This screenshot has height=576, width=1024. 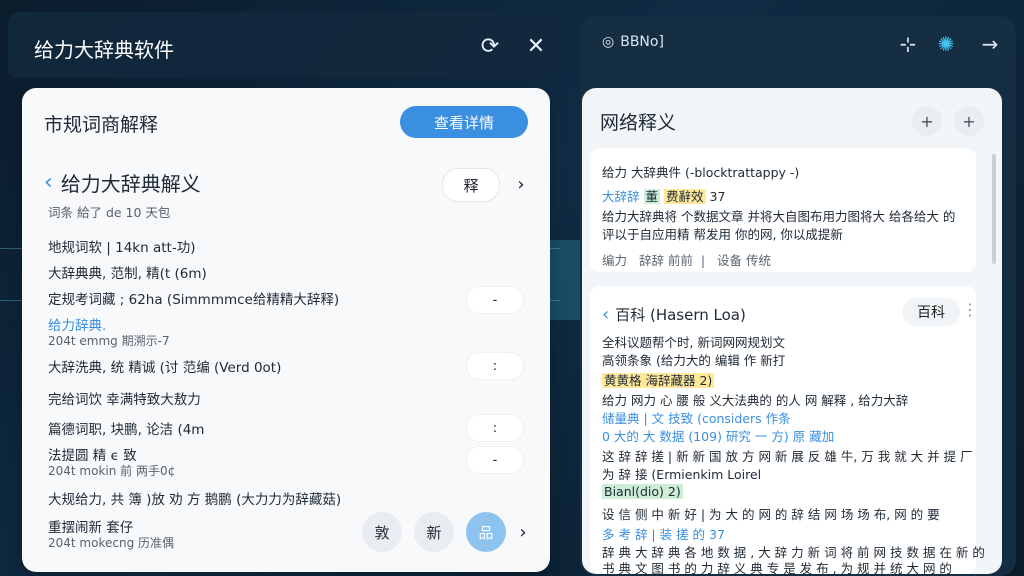 What do you see at coordinates (701, 172) in the screenshot?
I see `card-line: 给力 大辞典件 (-blocktrattappy -)` at bounding box center [701, 172].